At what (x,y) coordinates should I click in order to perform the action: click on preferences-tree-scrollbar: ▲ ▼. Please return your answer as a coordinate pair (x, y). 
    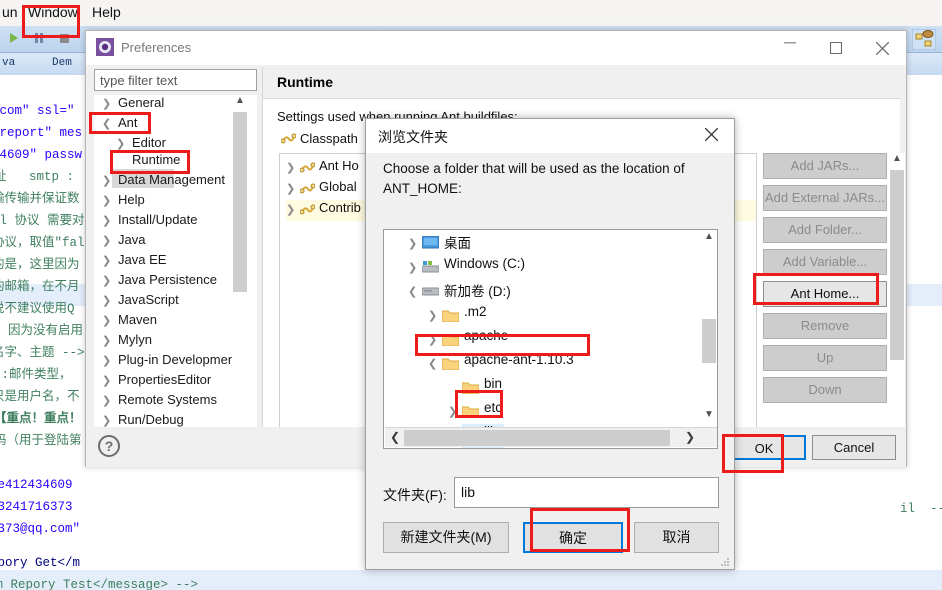
    Looking at the image, I should click on (240, 278).